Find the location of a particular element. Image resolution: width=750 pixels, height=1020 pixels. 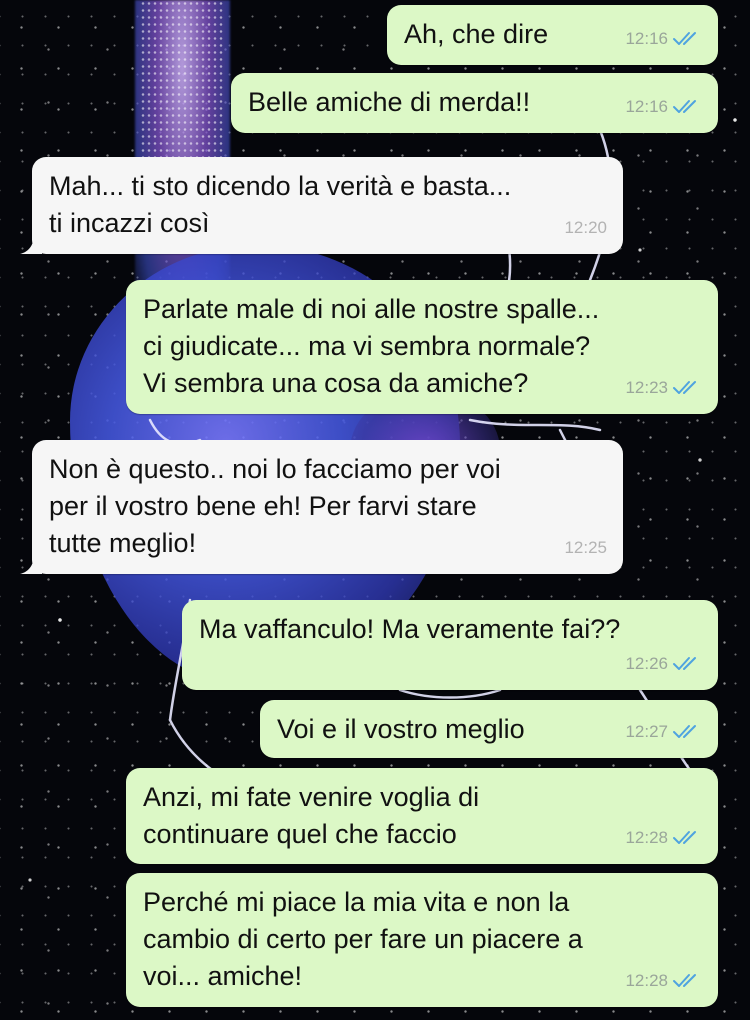

message-time: 12:23 is located at coordinates (646, 387).